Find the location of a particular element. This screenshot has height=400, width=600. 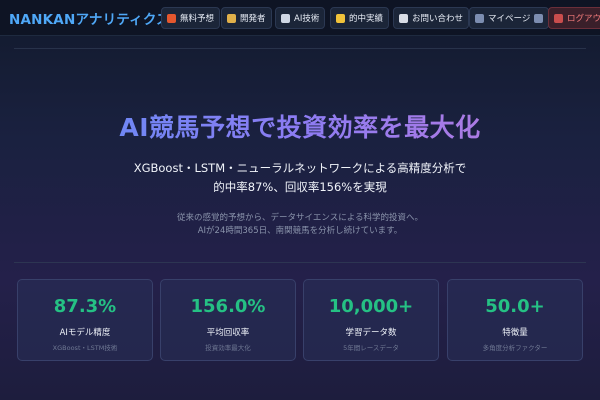

ai-icon is located at coordinates (285, 18).